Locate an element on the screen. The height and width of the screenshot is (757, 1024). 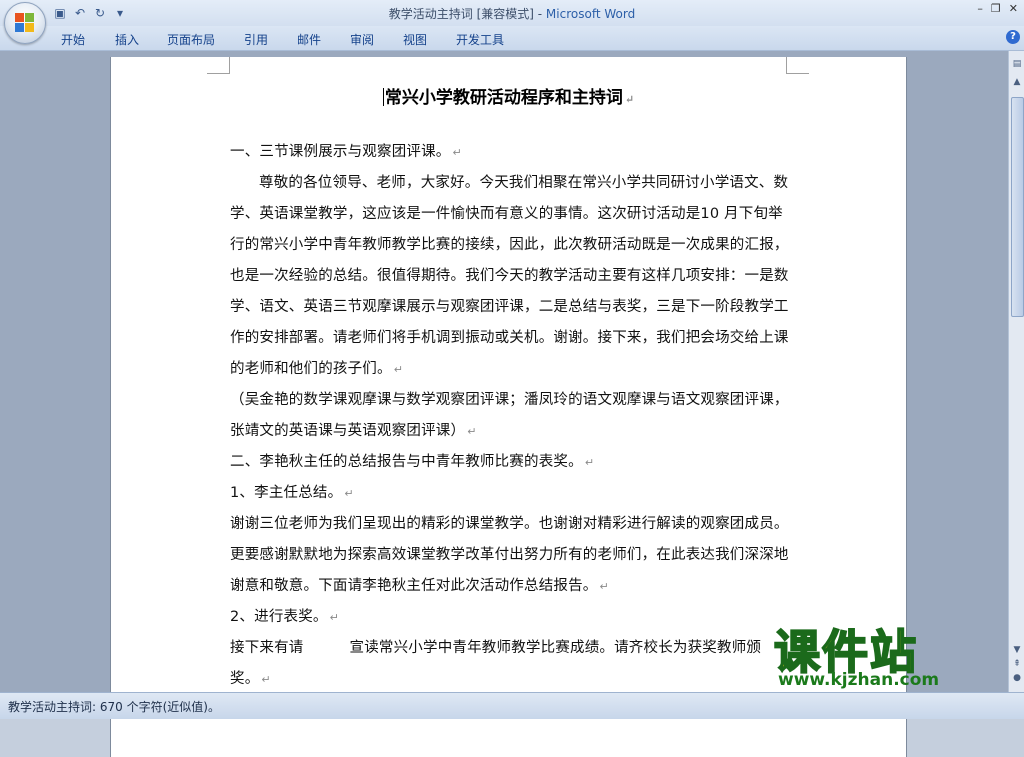
restore-icon: ❐ is located at coordinates (996, 8).